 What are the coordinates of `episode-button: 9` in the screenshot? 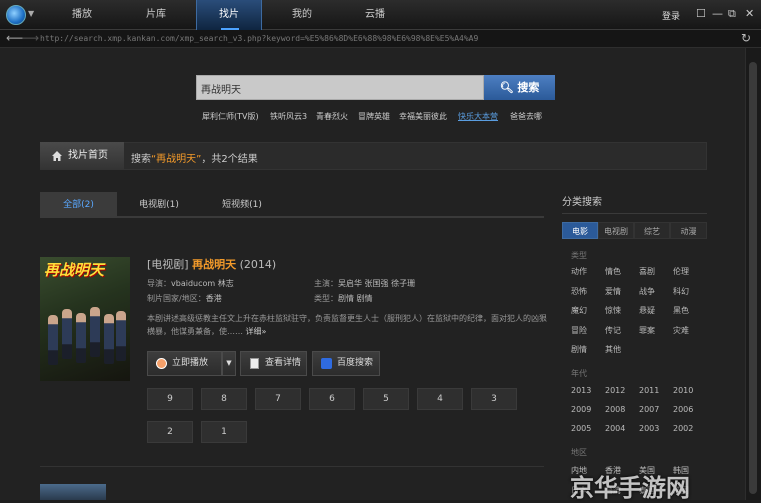 It's located at (170, 399).